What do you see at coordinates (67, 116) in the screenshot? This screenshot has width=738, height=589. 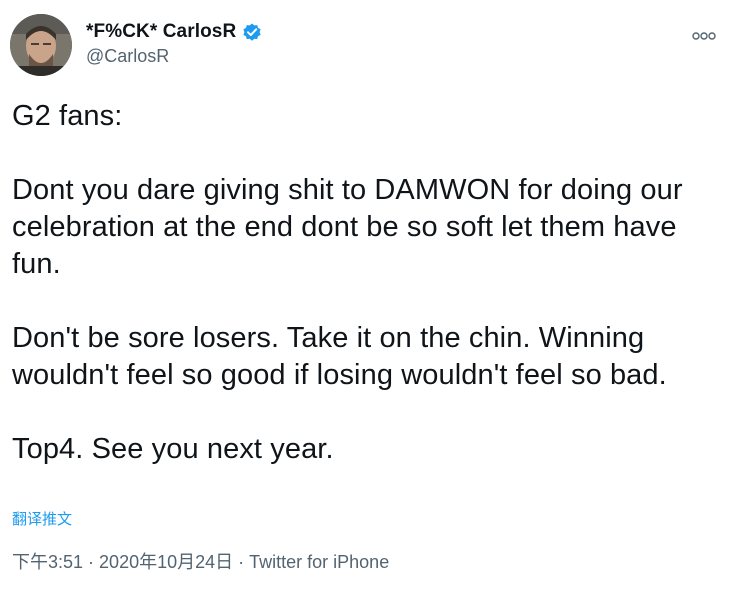 I see `tweet-paragraph: G2 fans:` at bounding box center [67, 116].